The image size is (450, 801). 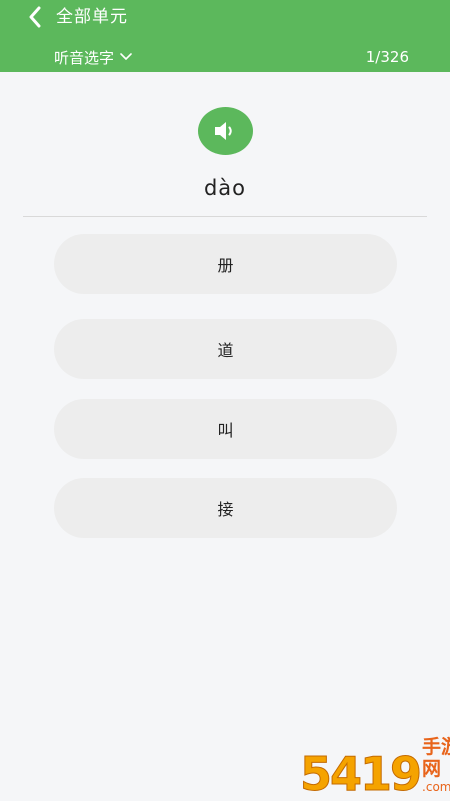 I want to click on speaker-icon, so click(x=223, y=131).